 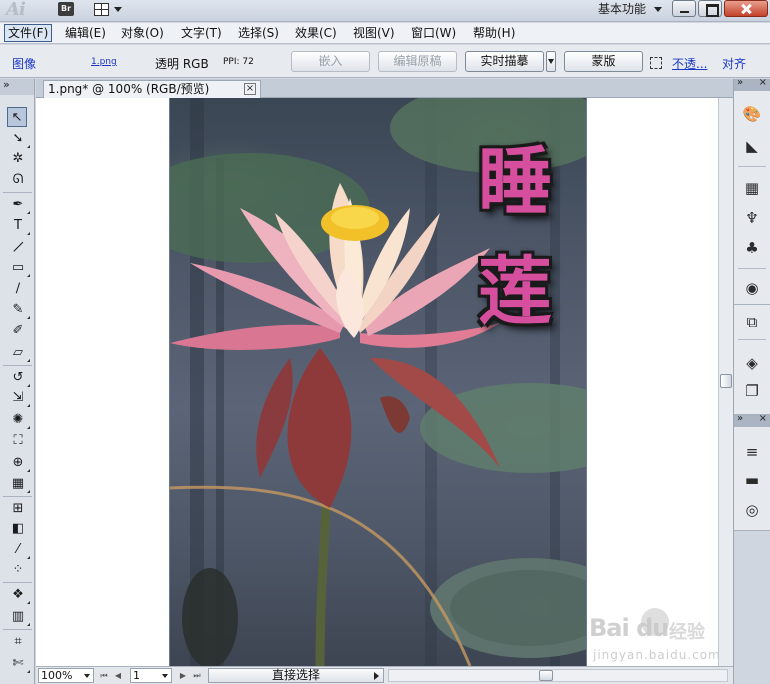 What do you see at coordinates (19, 420) in the screenshot?
I see `warp-tool-icon: ✺` at bounding box center [19, 420].